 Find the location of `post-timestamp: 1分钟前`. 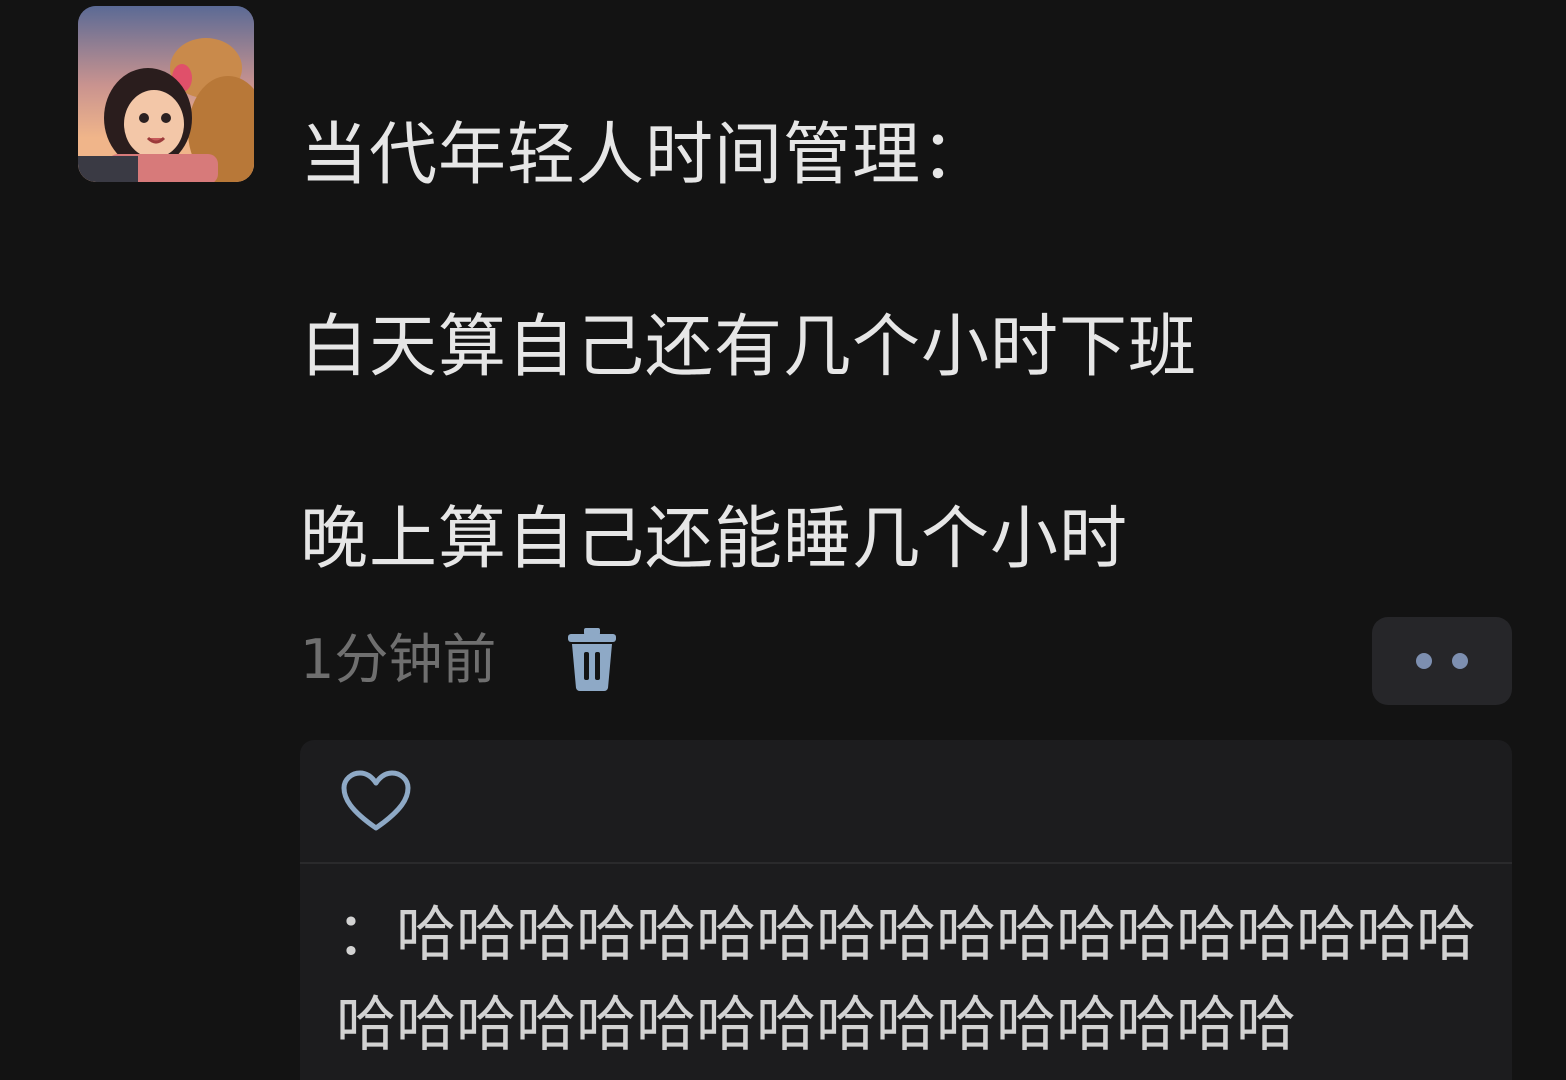

post-timestamp: 1分钟前 is located at coordinates (398, 659).